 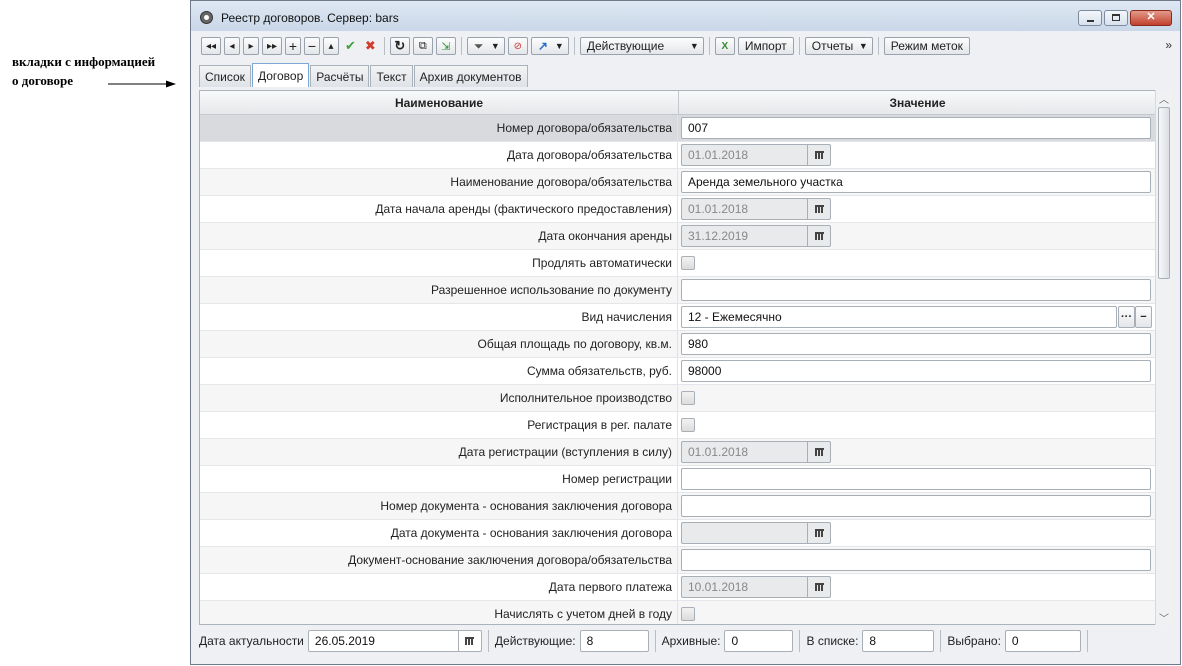 What do you see at coordinates (1090, 18) in the screenshot?
I see `minimize-button` at bounding box center [1090, 18].